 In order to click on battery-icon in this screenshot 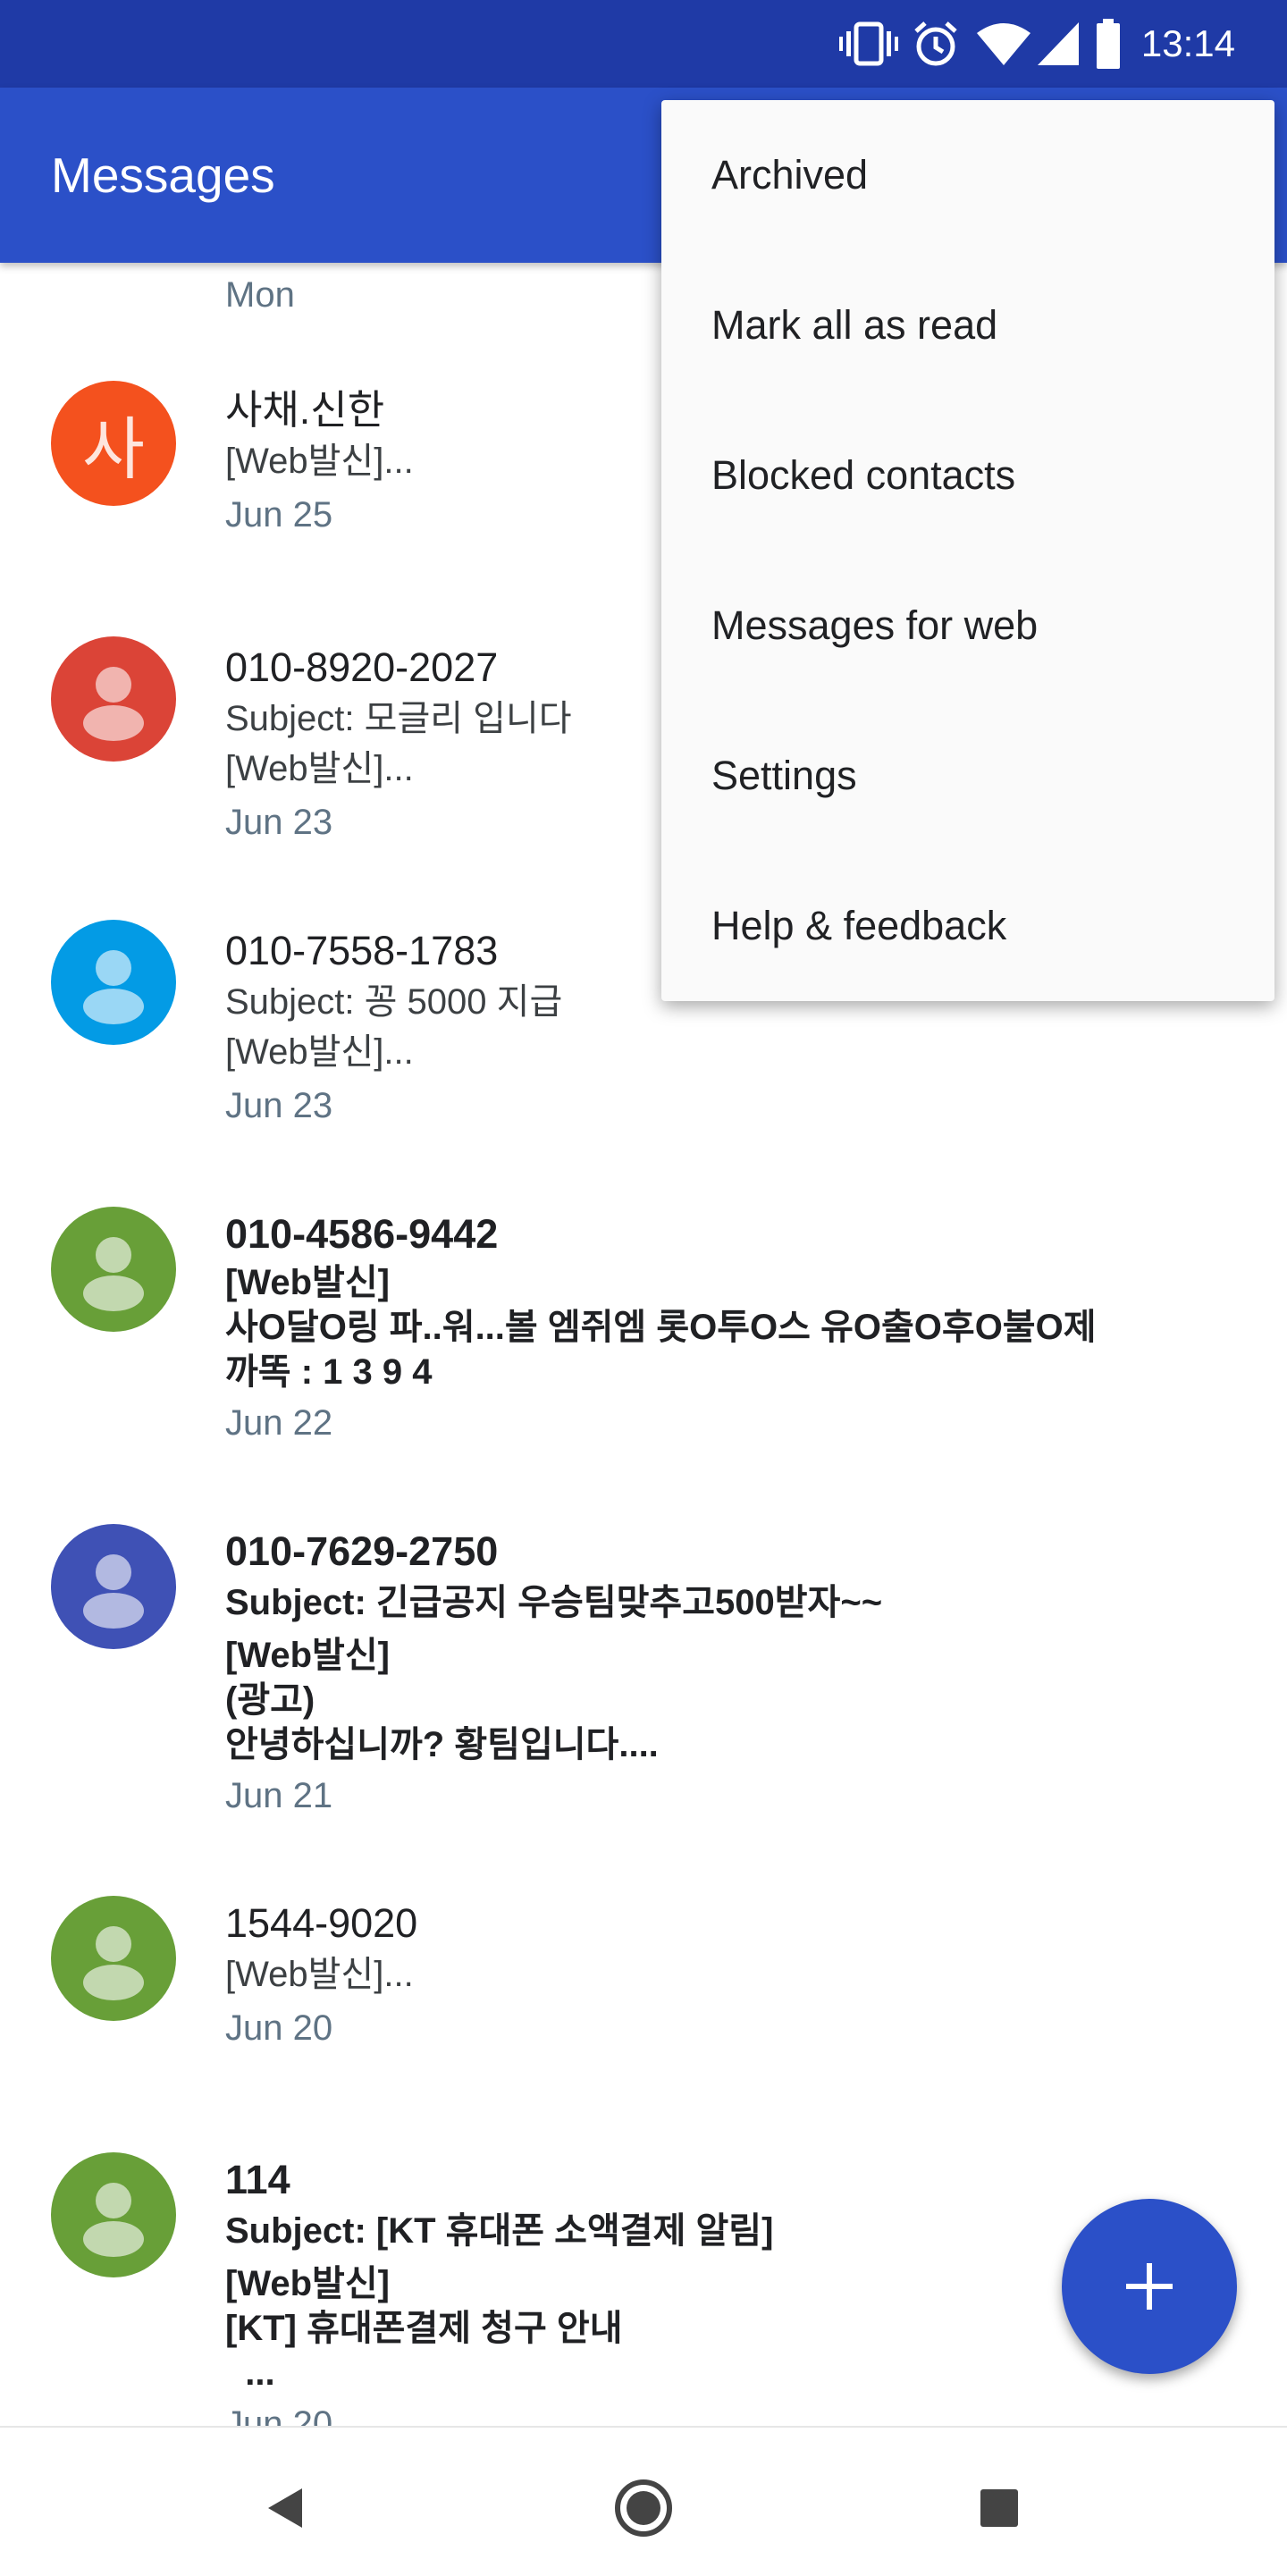, I will do `click(1108, 44)`.